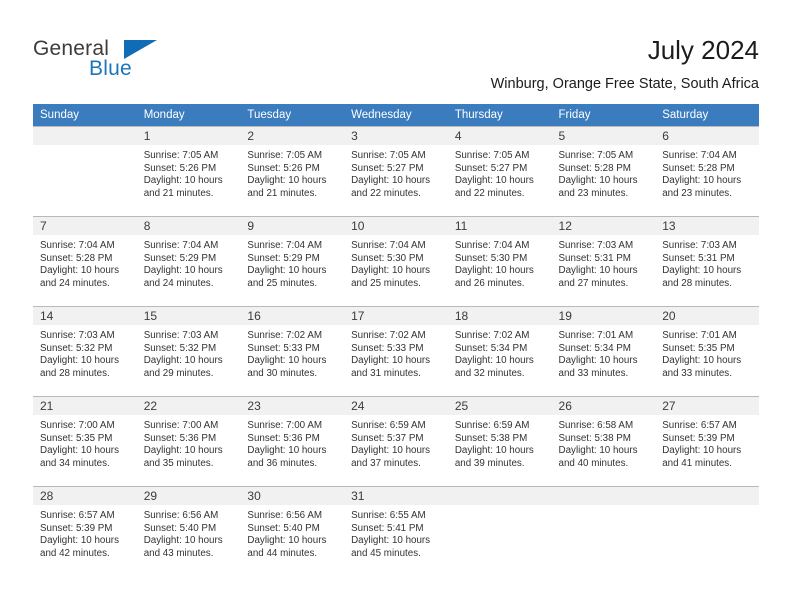 This screenshot has width=792, height=612. Describe the element at coordinates (698, 168) in the screenshot. I see `day-detail-line: Sunset: 5:28 PM` at that location.